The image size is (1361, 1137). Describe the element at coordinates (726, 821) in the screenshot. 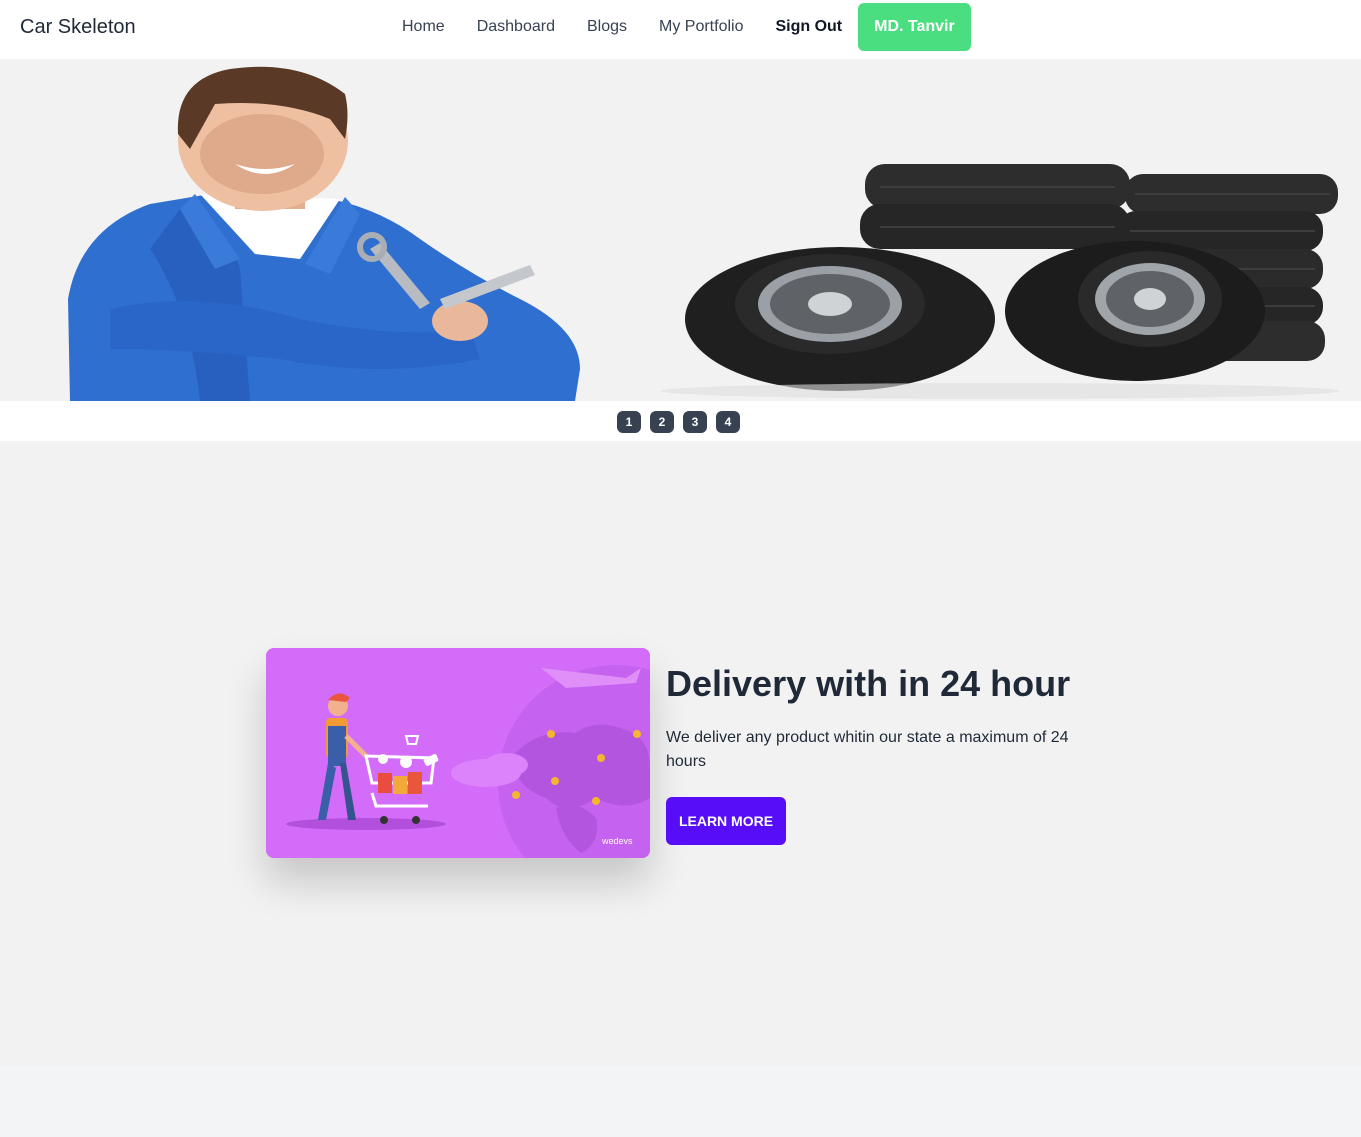

I see `learn-more-button: LEARN MORE` at that location.